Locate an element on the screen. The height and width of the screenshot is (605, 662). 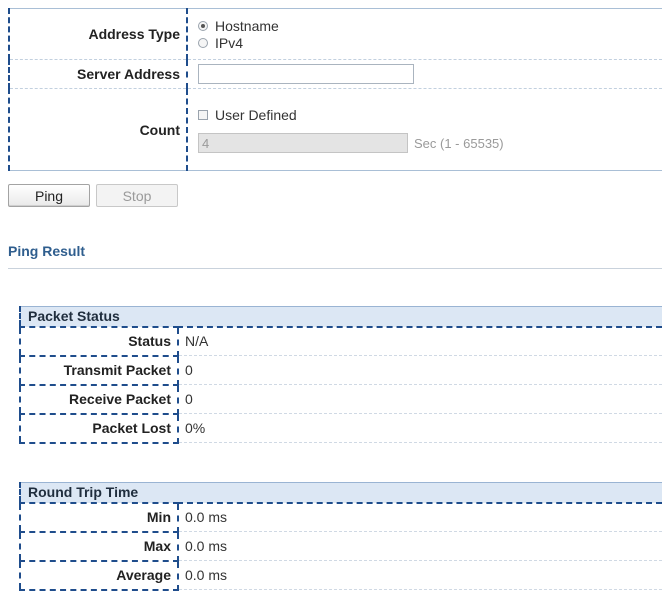
transmit-packet-value: 0 is located at coordinates (420, 370).